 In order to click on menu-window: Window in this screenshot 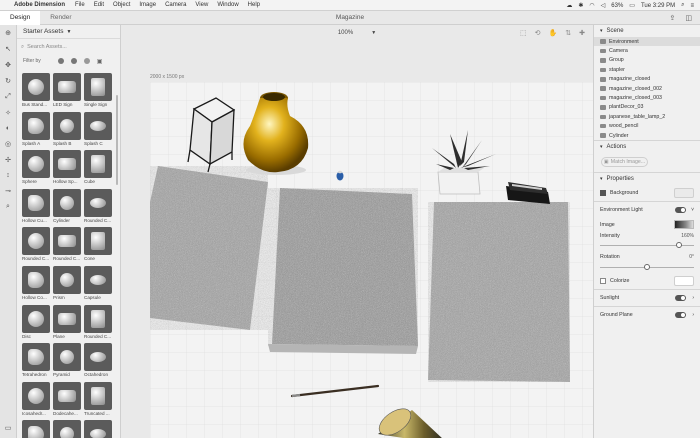, I will do `click(227, 5)`.